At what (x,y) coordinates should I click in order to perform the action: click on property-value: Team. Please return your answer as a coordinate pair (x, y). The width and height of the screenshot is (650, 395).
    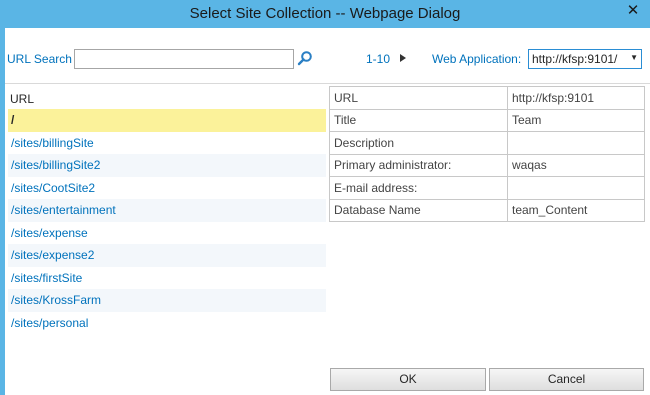
    Looking at the image, I should click on (576, 120).